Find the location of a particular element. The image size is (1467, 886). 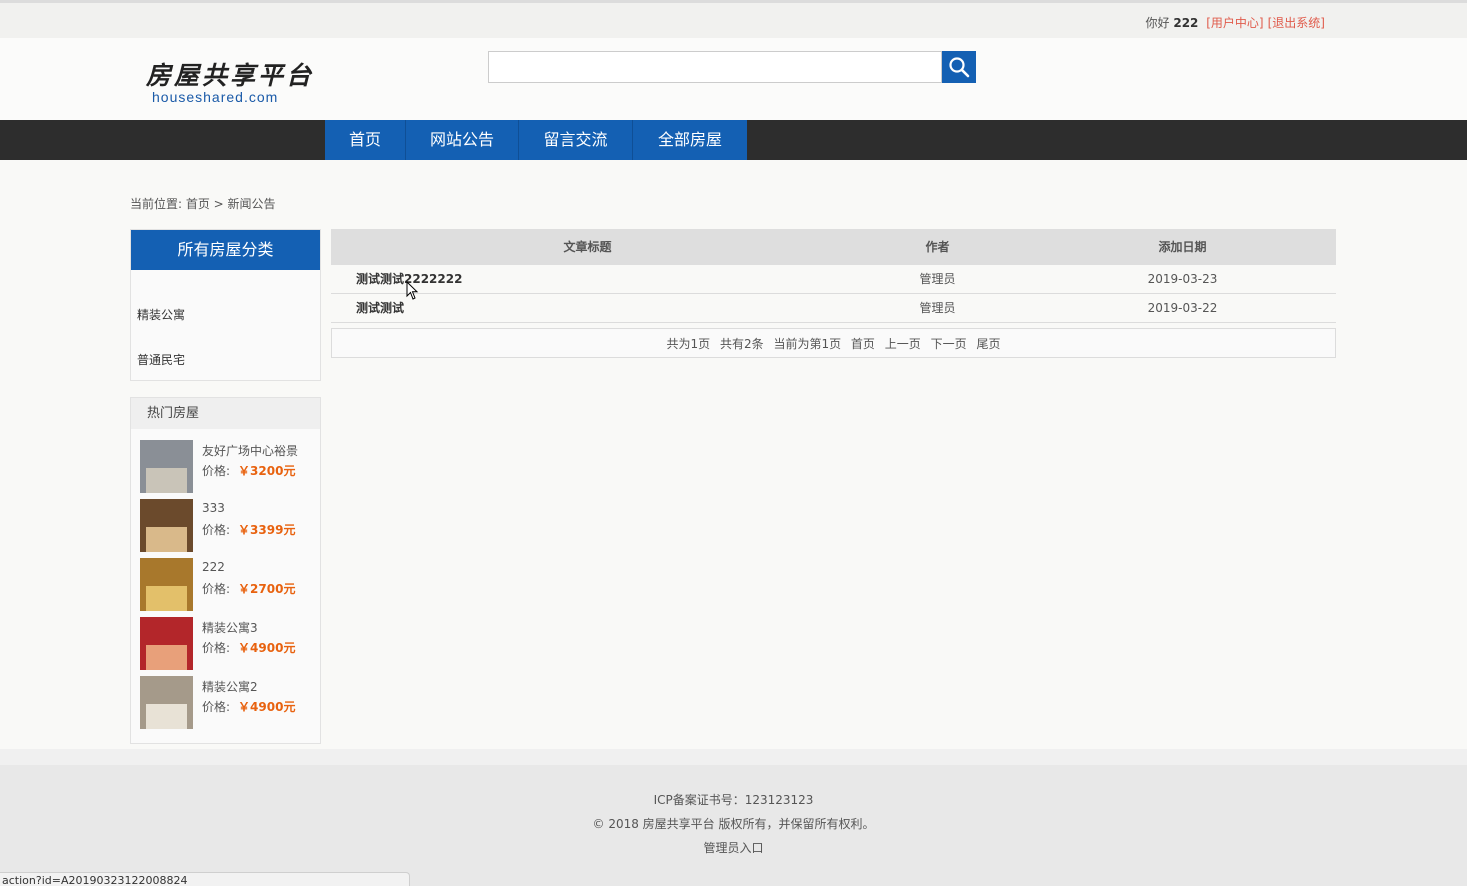

search-bar is located at coordinates (732, 67).